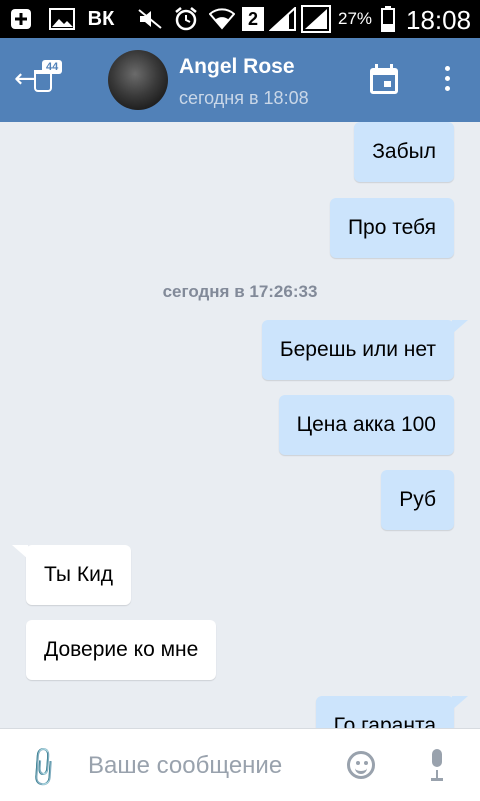 The width and height of the screenshot is (480, 801). Describe the element at coordinates (150, 19) in the screenshot. I see `mute-icon` at that location.